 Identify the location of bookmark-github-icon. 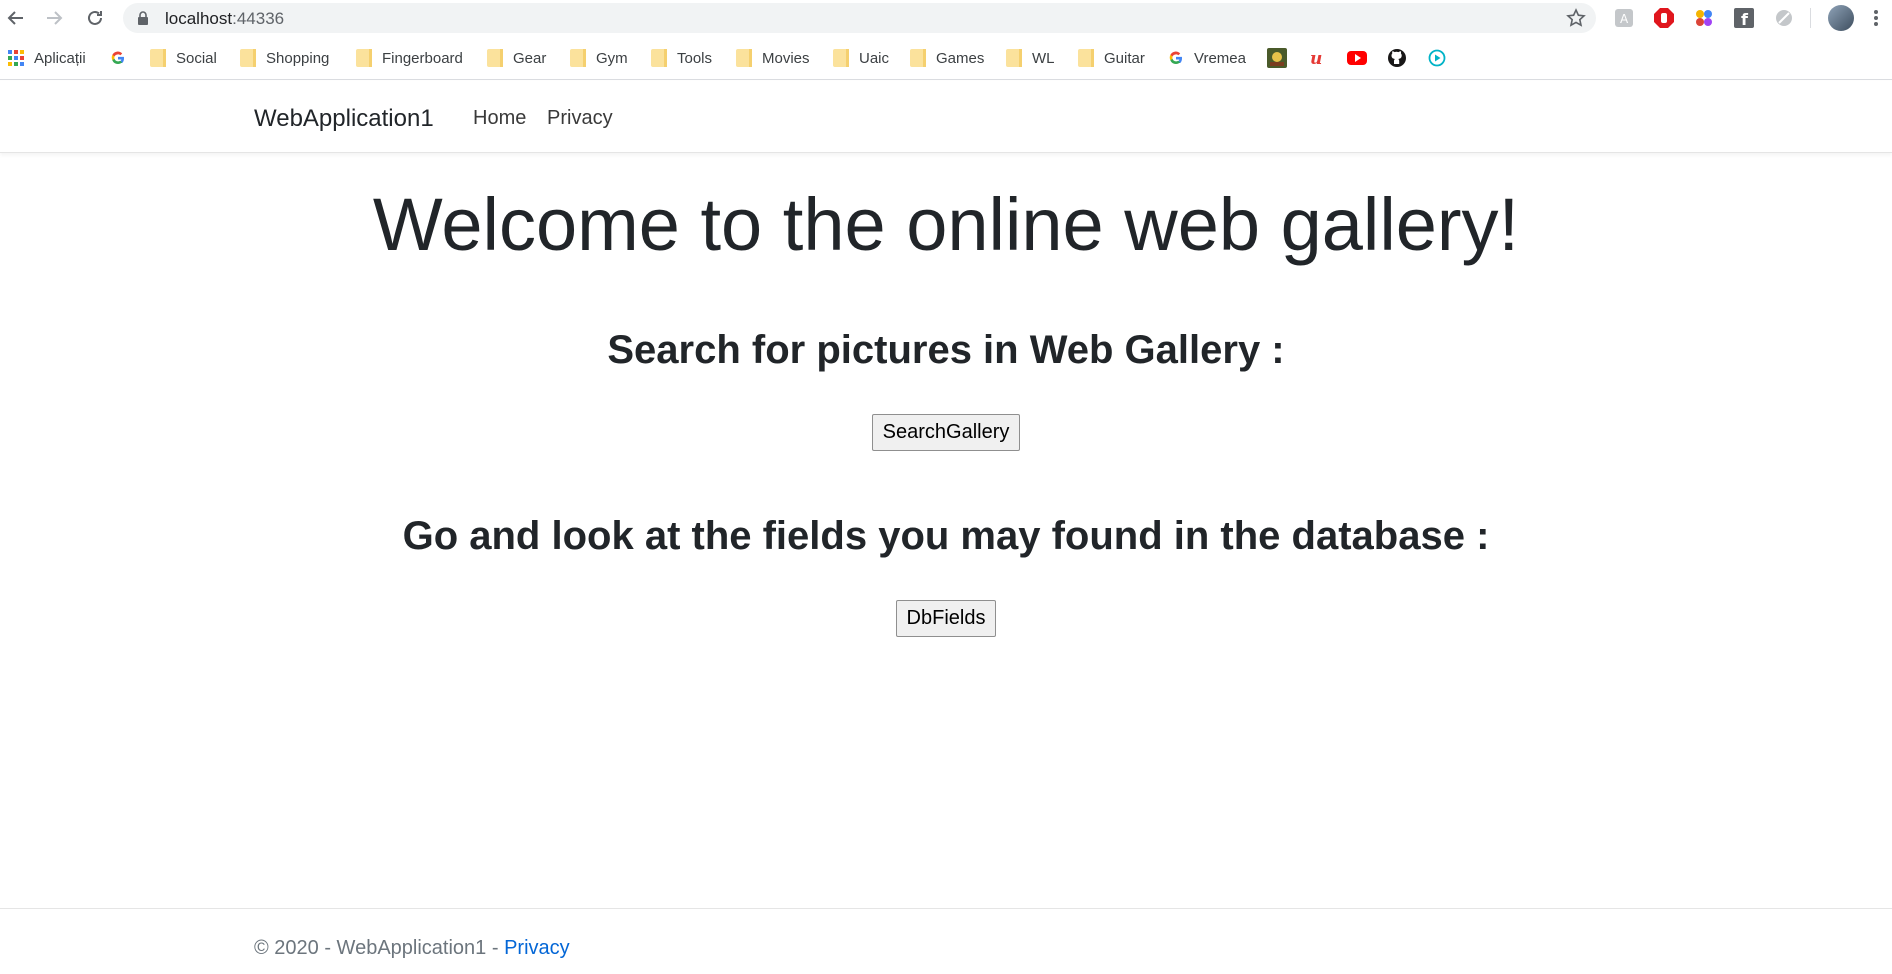
(1397, 58).